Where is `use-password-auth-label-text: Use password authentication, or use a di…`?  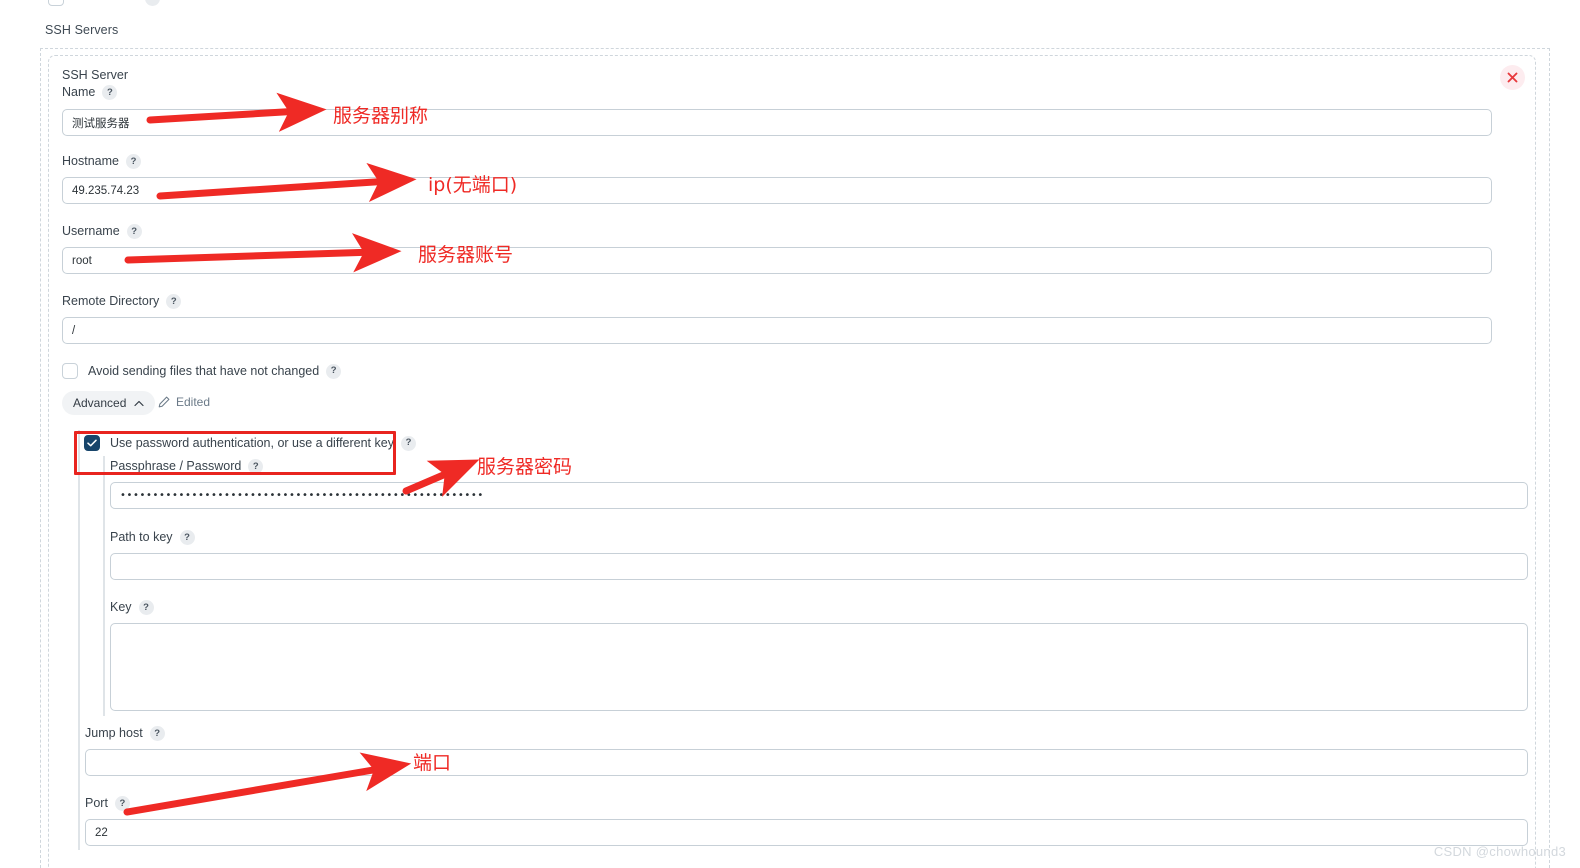 use-password-auth-label-text: Use password authentication, or use a di… is located at coordinates (252, 443).